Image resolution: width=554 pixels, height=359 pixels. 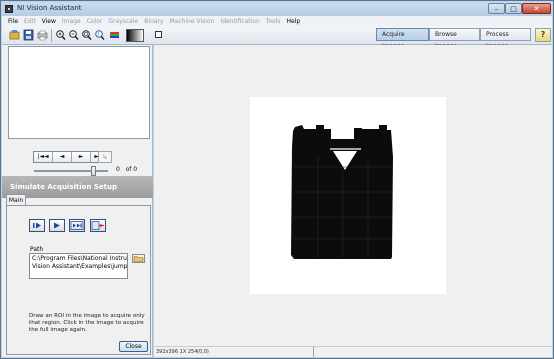 I want to click on status-divider, so click(x=313, y=352).